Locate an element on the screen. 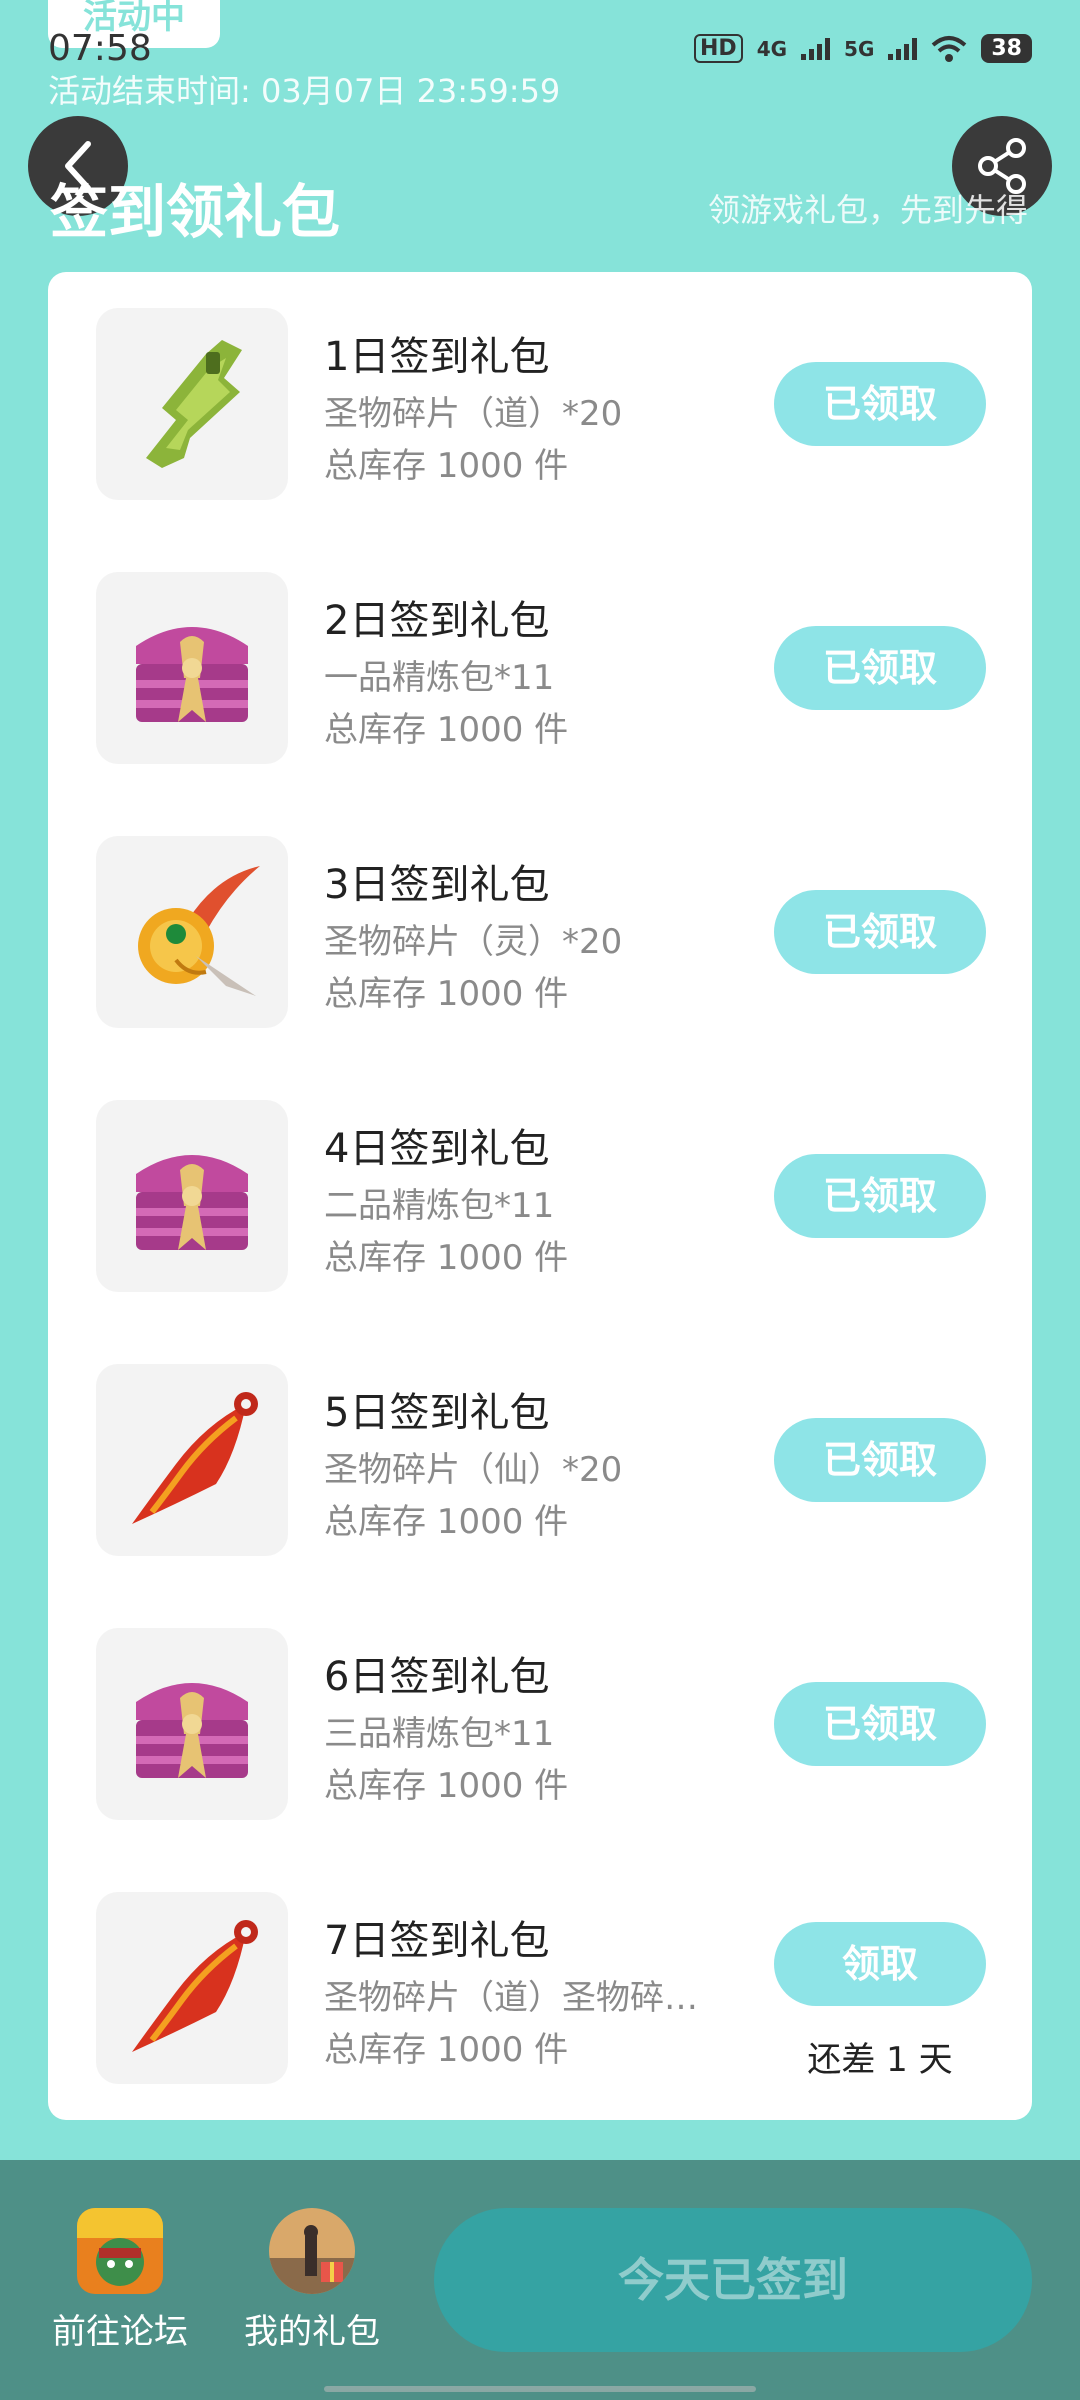  my-gifts-link: 我的礼包 is located at coordinates (312, 2280).